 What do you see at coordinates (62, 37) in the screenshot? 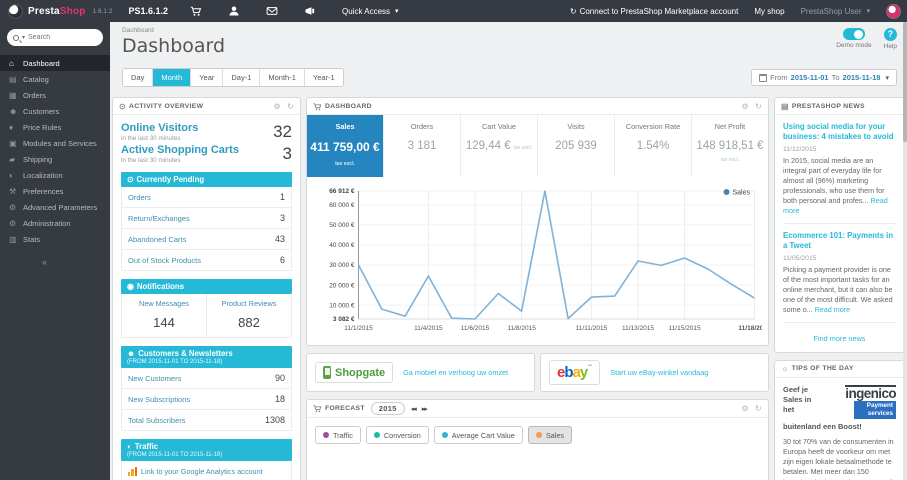
I see `search-input` at bounding box center [62, 37].